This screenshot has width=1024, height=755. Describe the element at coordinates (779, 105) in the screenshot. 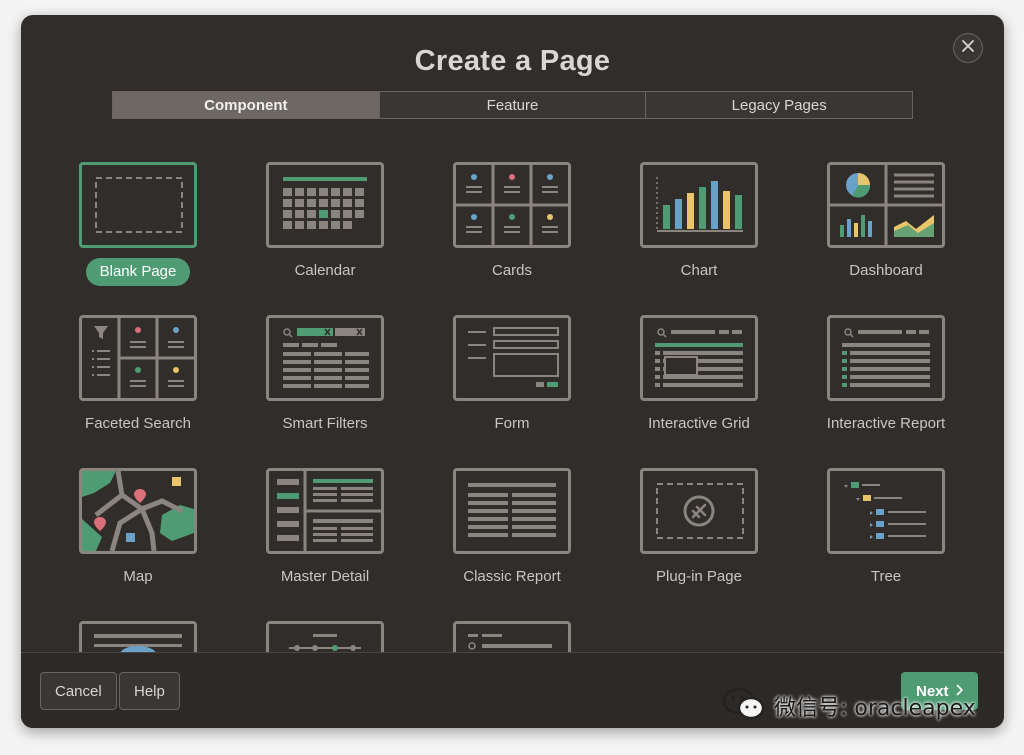

I see `tab-legacy-pages: Legacy Pages` at that location.